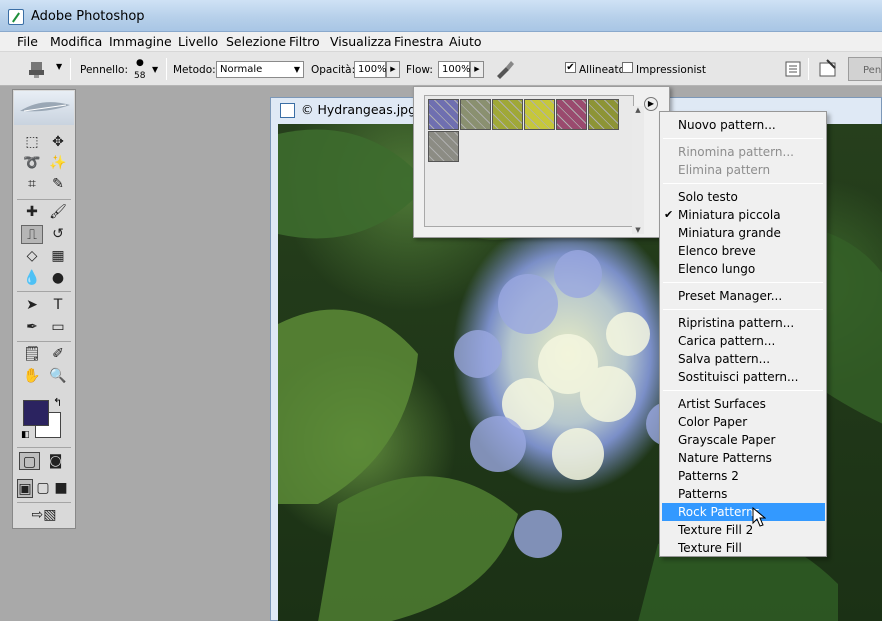 The height and width of the screenshot is (621, 882). What do you see at coordinates (477, 69) in the screenshot?
I see `flow-slider-arrow-icon: ▶` at bounding box center [477, 69].